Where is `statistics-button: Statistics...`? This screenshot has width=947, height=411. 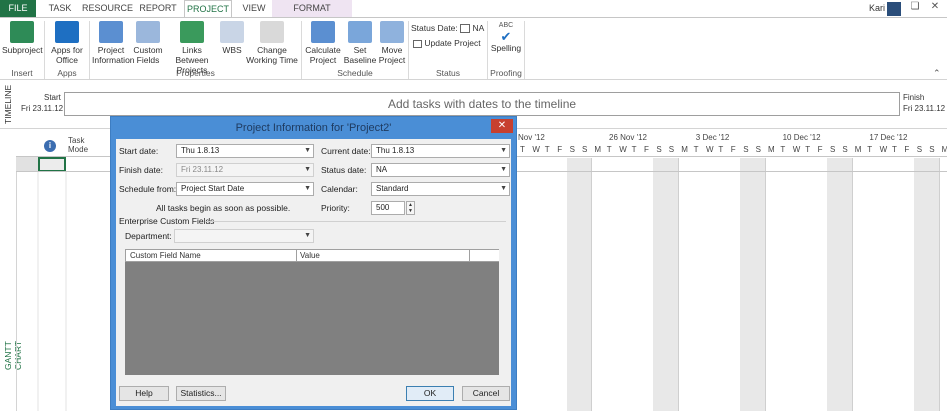
statistics-button: Statistics... is located at coordinates (201, 393).